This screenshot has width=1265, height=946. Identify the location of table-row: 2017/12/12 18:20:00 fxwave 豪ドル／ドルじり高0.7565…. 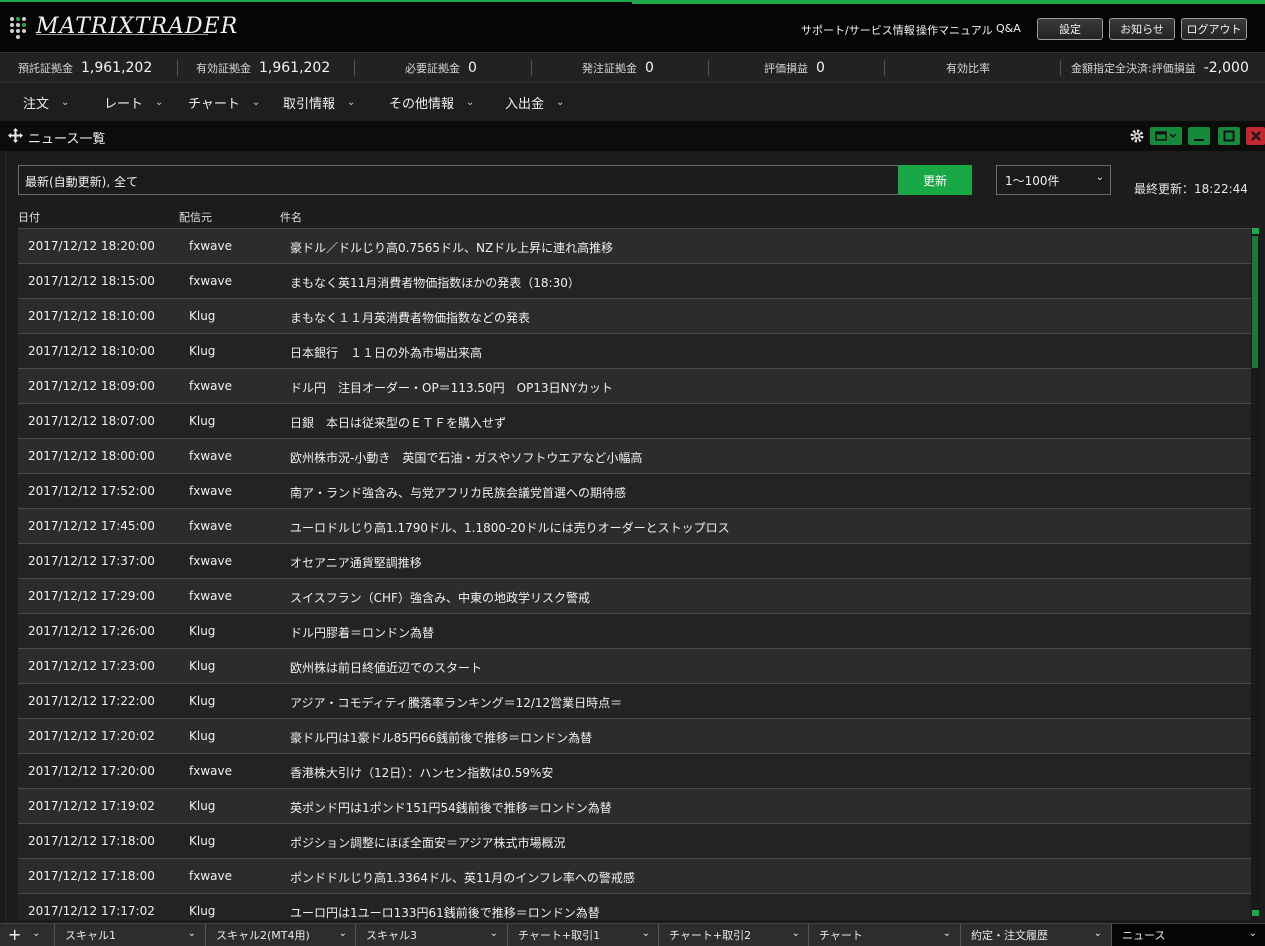
(634, 245).